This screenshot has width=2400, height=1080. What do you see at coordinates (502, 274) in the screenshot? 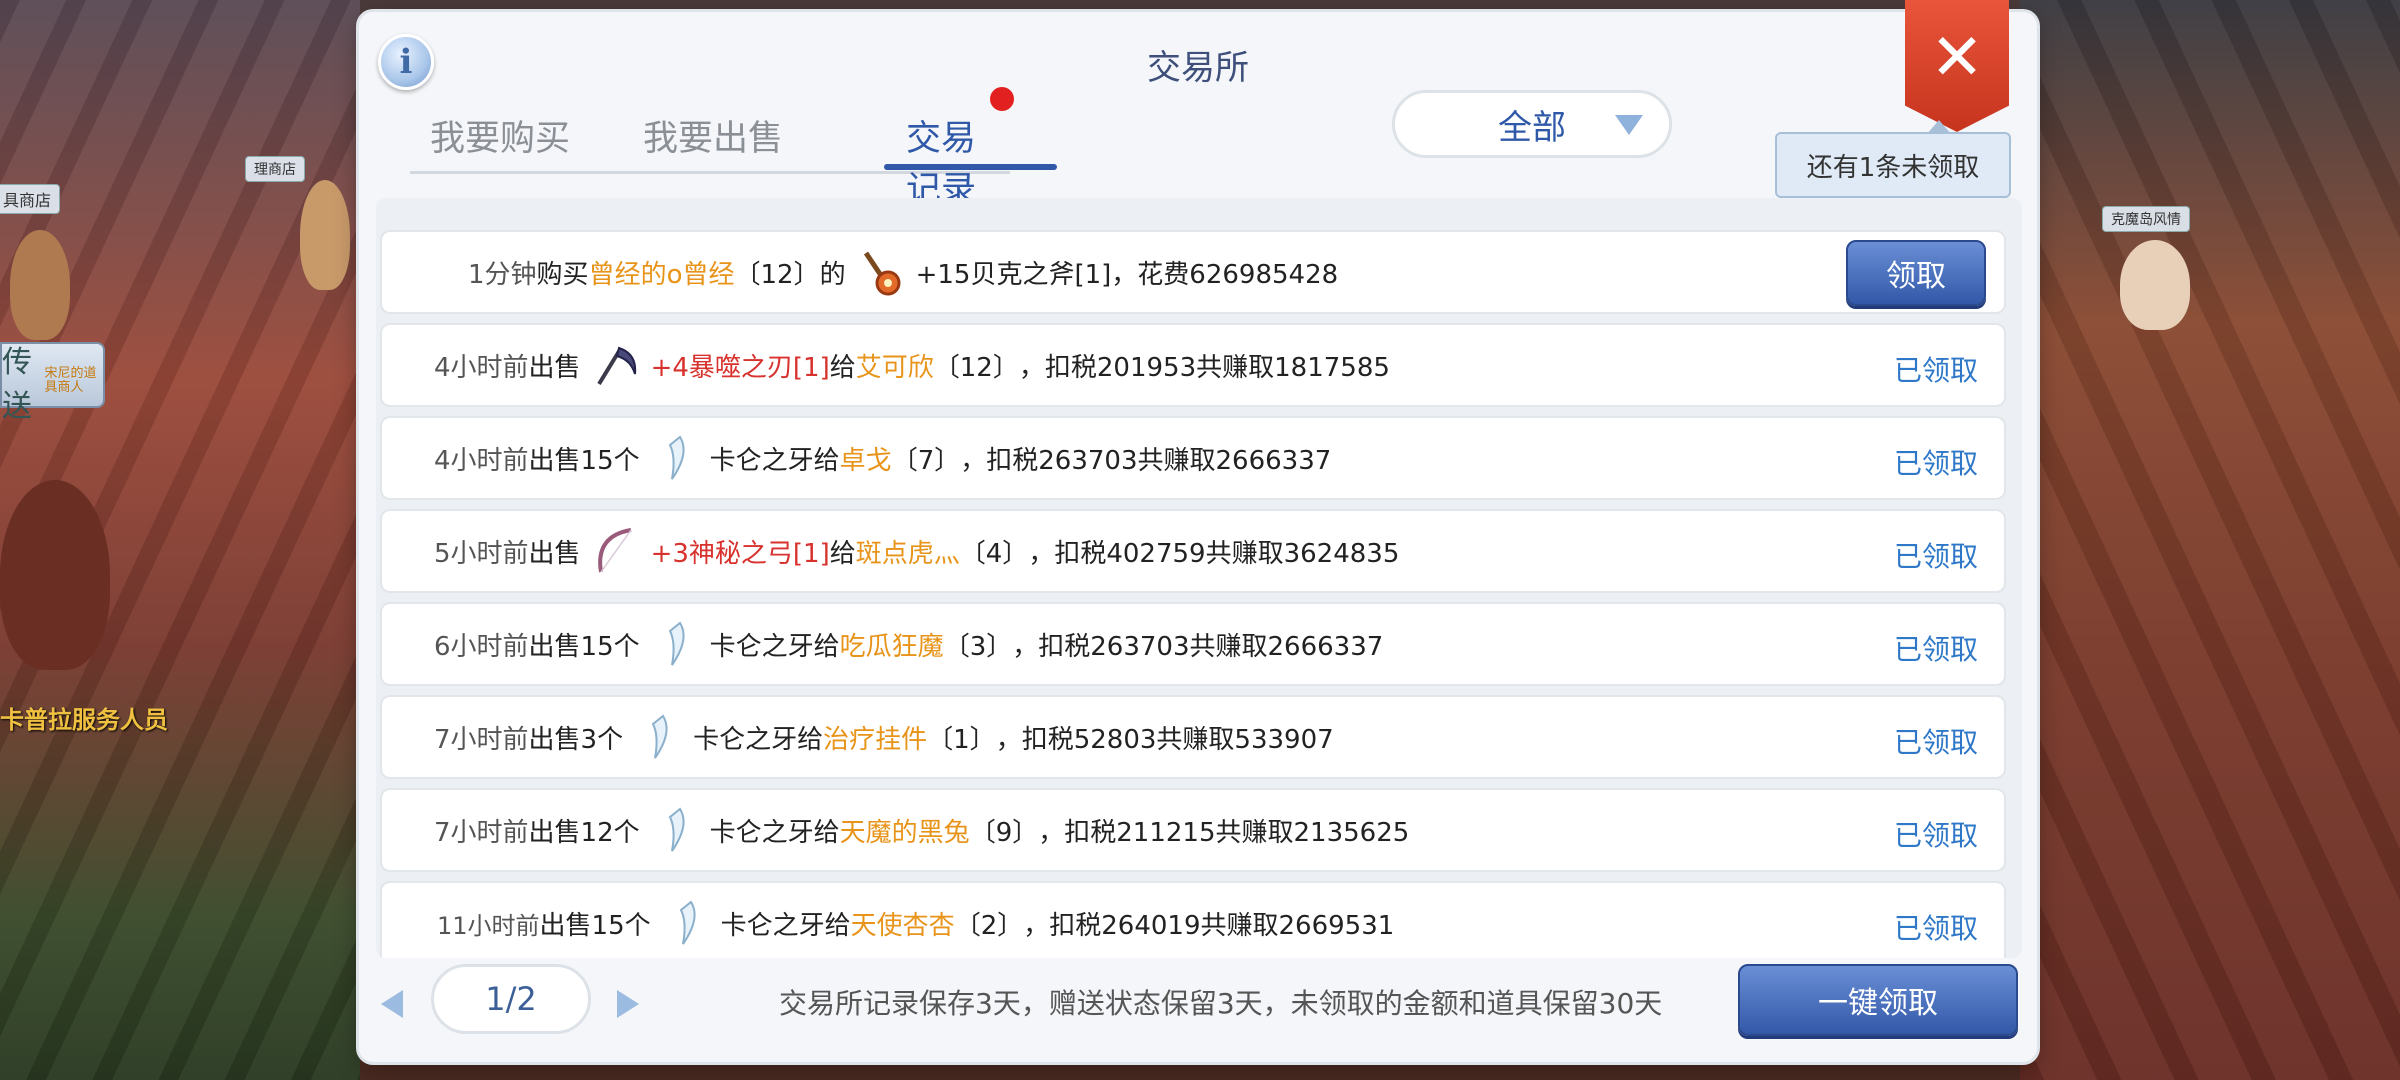
I see `record-time: 1分钟` at bounding box center [502, 274].